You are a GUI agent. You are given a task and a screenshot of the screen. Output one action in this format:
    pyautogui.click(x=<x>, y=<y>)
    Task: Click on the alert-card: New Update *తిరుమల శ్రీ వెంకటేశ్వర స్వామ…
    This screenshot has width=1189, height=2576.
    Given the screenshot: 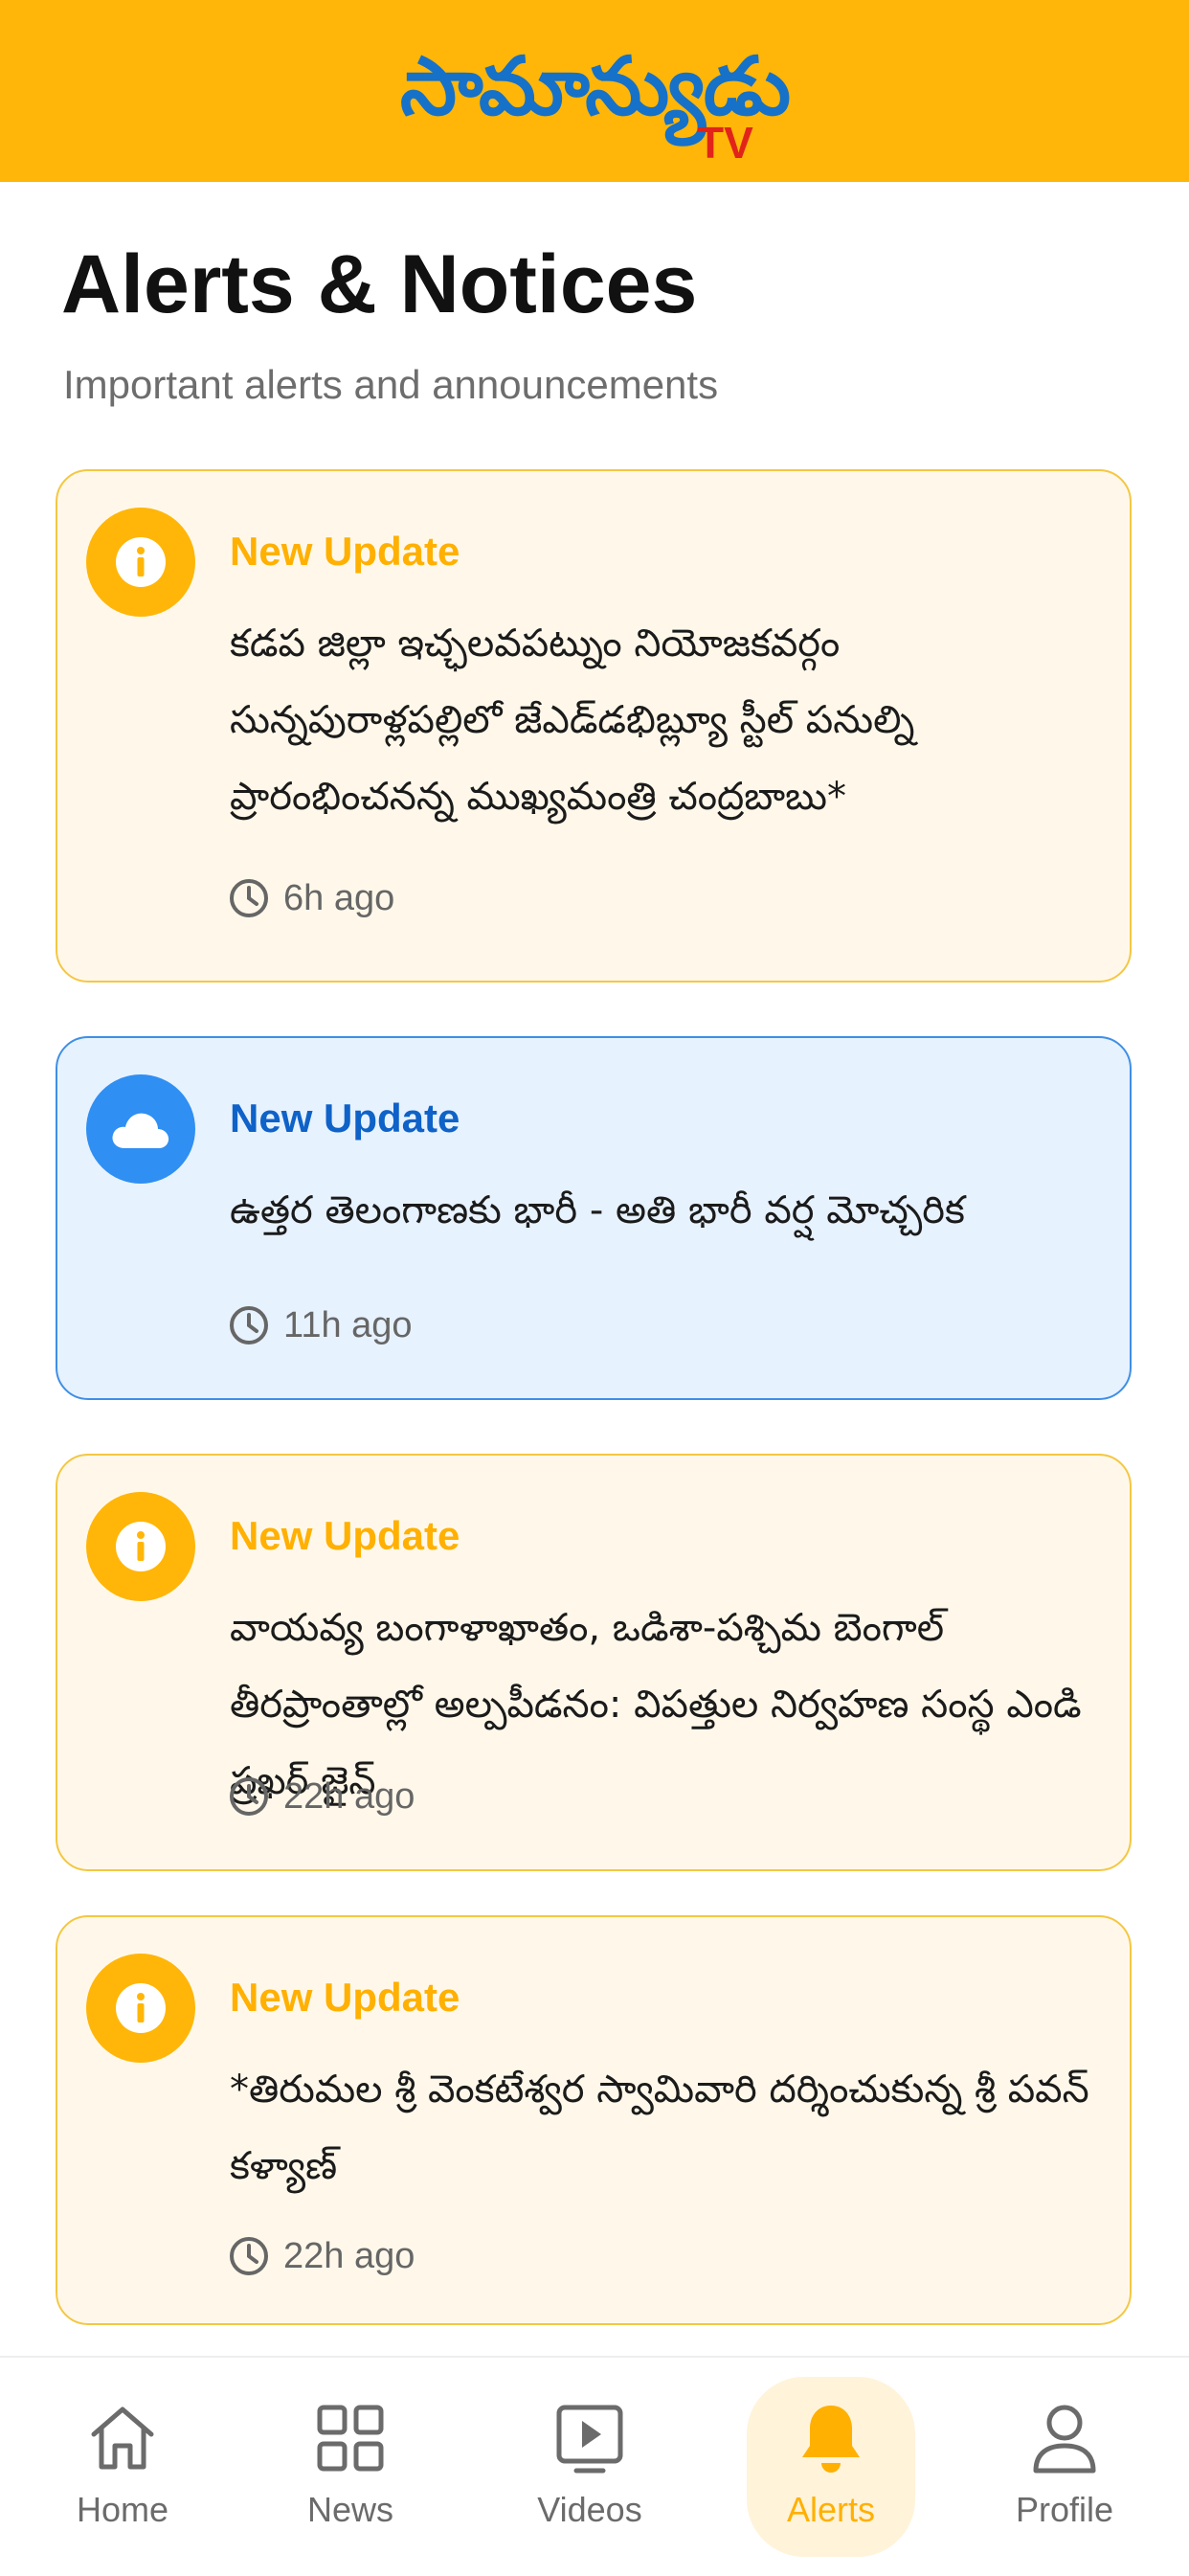 What is the action you would take?
    pyautogui.click(x=594, y=2120)
    